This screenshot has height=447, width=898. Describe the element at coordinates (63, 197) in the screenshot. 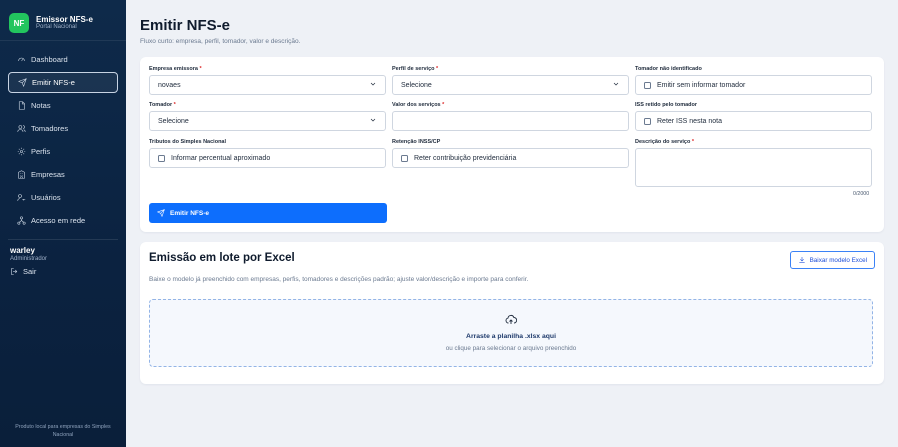

I see `sidebar-item-usuarios: Usuários` at that location.